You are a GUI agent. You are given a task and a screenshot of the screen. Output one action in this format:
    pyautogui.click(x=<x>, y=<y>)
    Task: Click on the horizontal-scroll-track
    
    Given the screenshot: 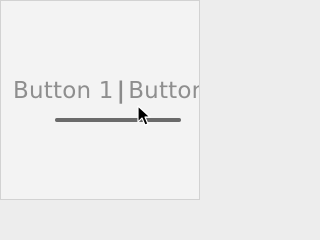 What is the action you would take?
    pyautogui.click(x=118, y=120)
    